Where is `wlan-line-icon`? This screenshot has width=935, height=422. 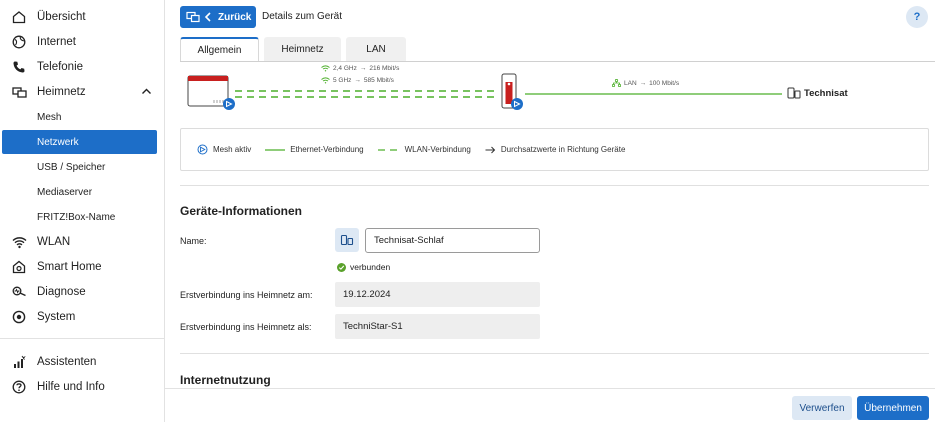
wlan-line-icon is located at coordinates (388, 149).